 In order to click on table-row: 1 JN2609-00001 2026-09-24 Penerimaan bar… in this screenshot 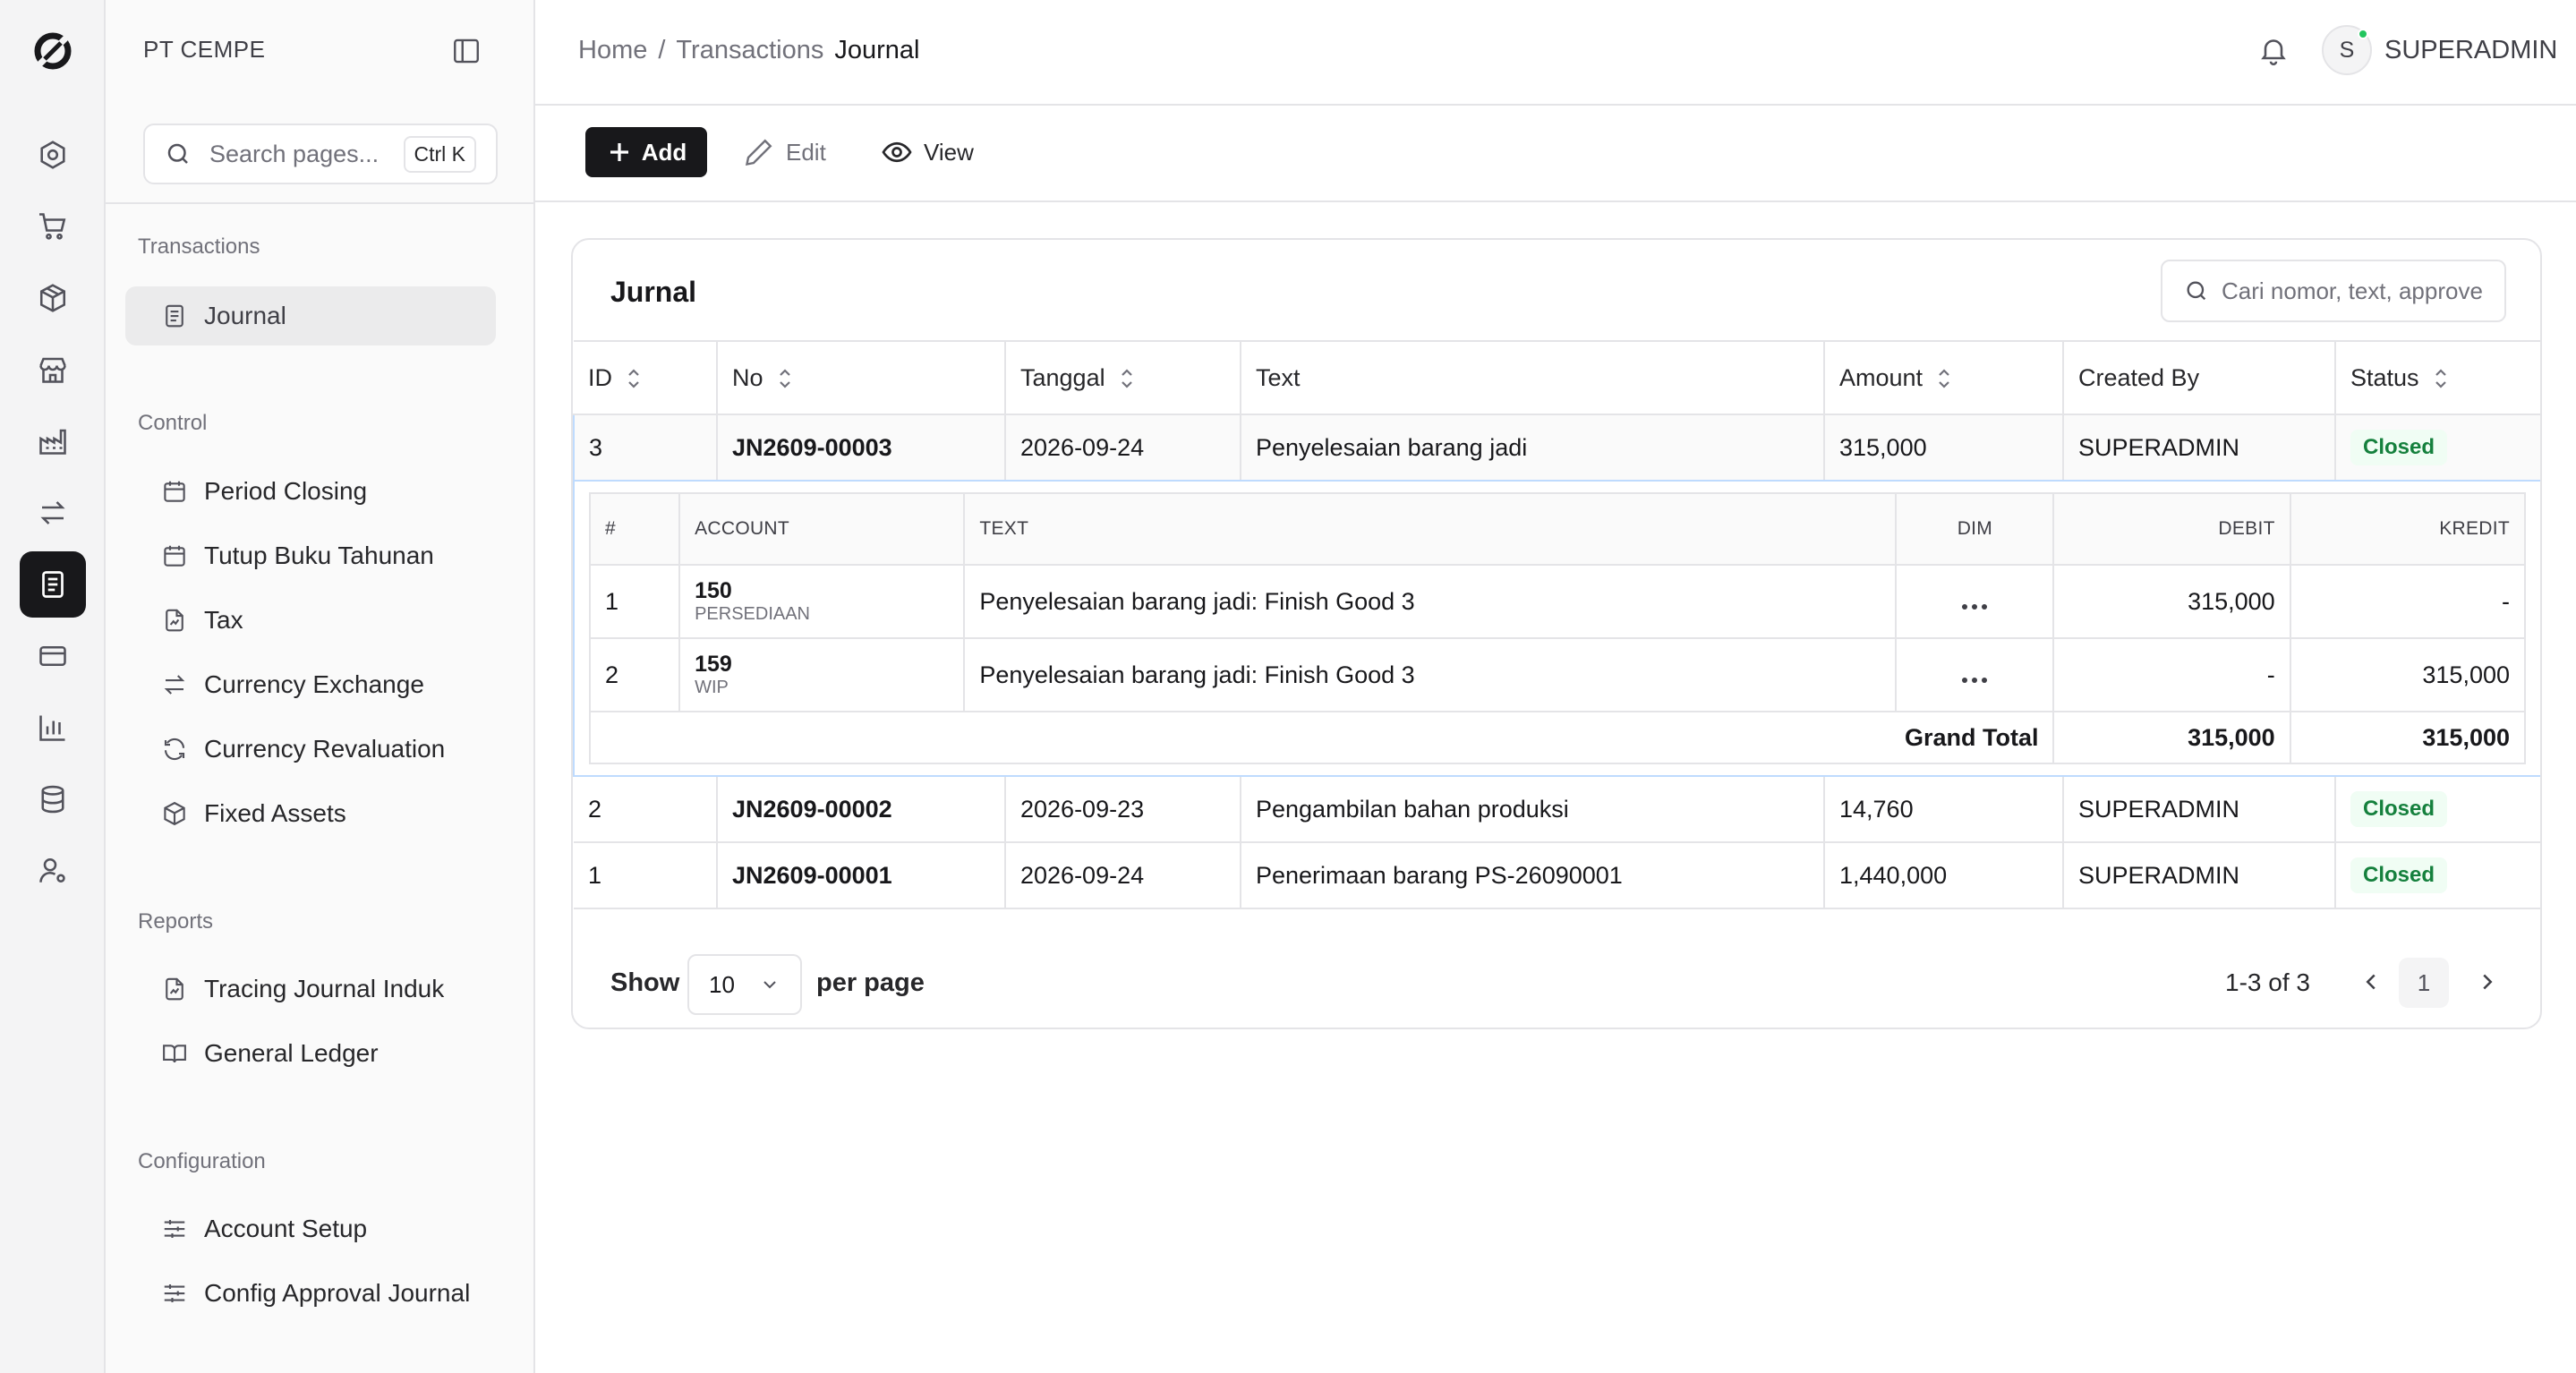, I will do `click(1557, 875)`.